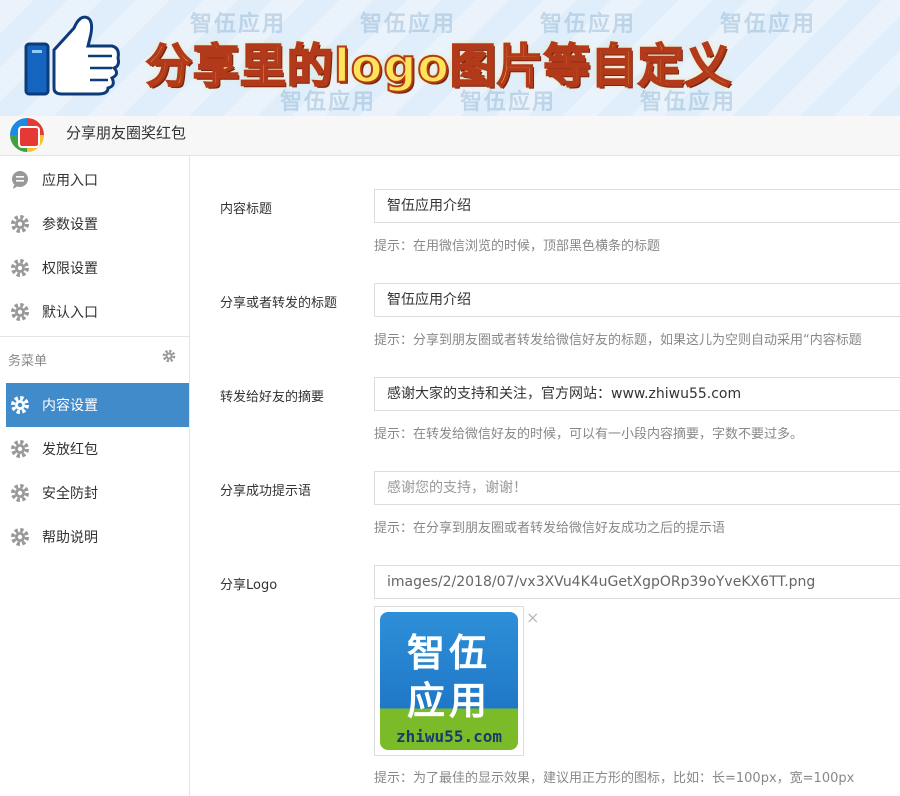 The height and width of the screenshot is (796, 900). I want to click on sidebar-item-label: 参数设置, so click(70, 225).